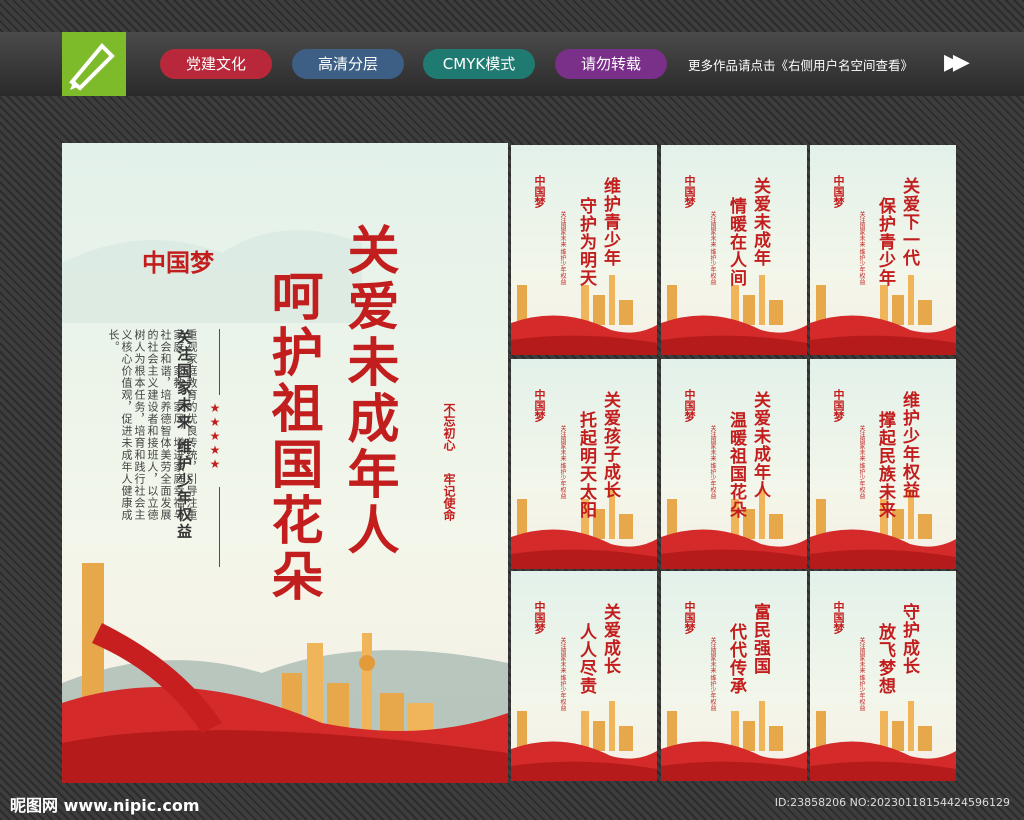  I want to click on poster-card: 中国梦 关爱未成年人 温暖祖国花朵 关注国家未来 维护少年权益, so click(734, 464).